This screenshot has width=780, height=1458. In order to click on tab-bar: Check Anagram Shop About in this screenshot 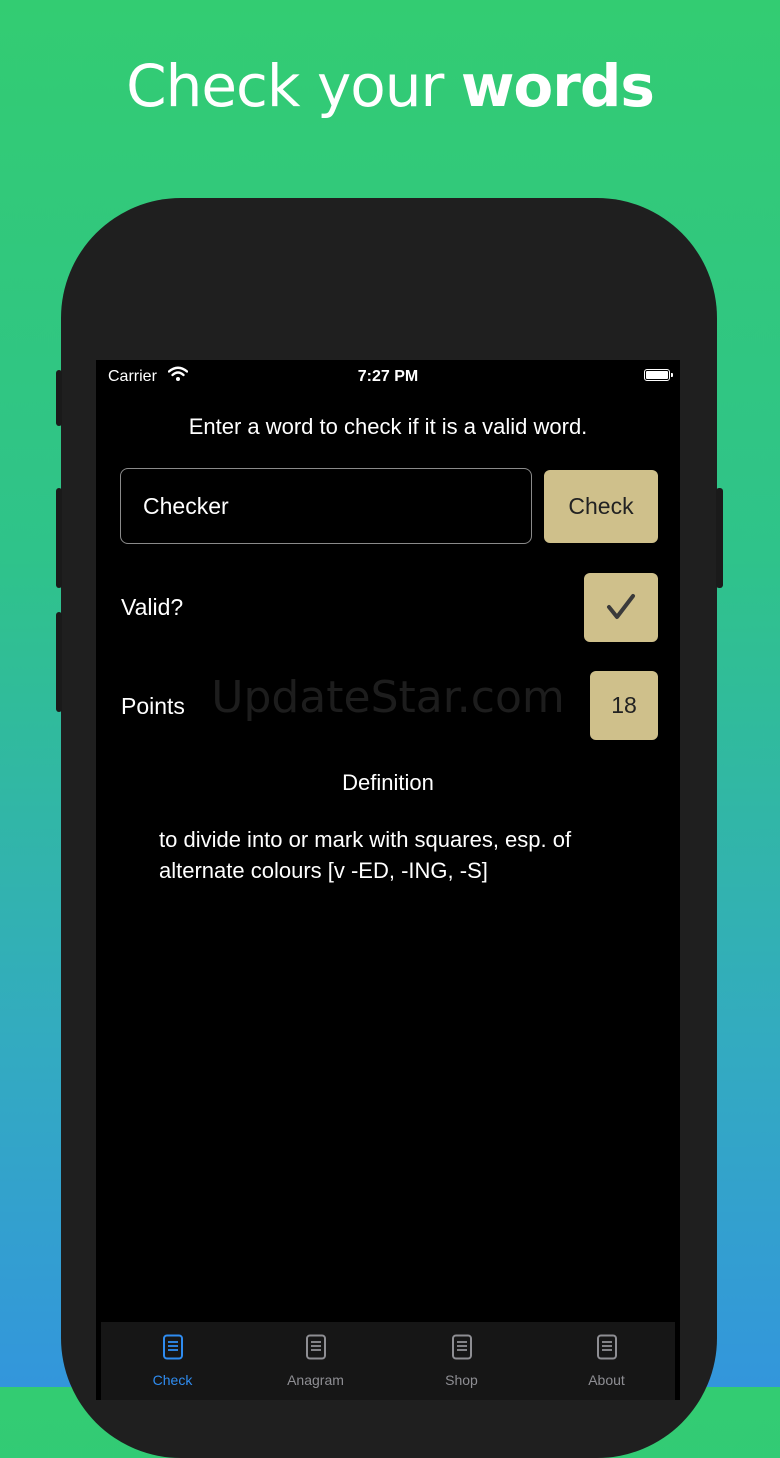, I will do `click(388, 1361)`.